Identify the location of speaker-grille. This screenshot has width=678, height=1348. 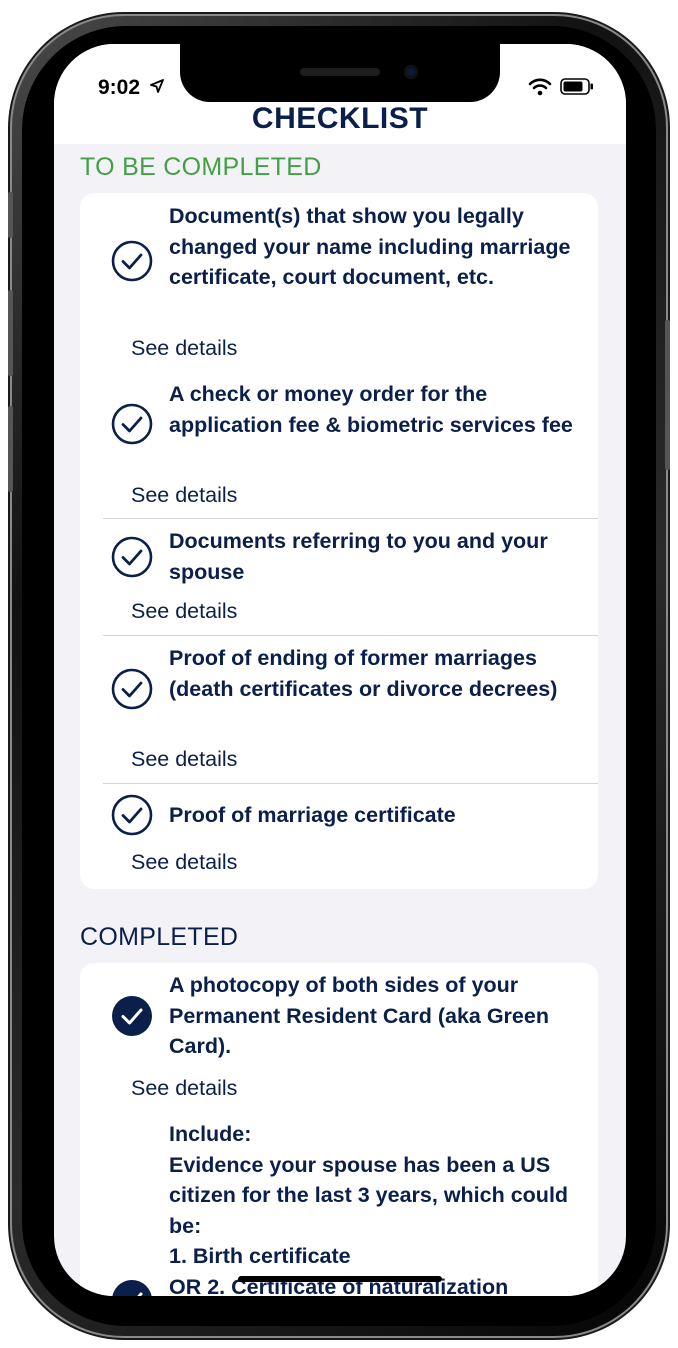
(340, 72).